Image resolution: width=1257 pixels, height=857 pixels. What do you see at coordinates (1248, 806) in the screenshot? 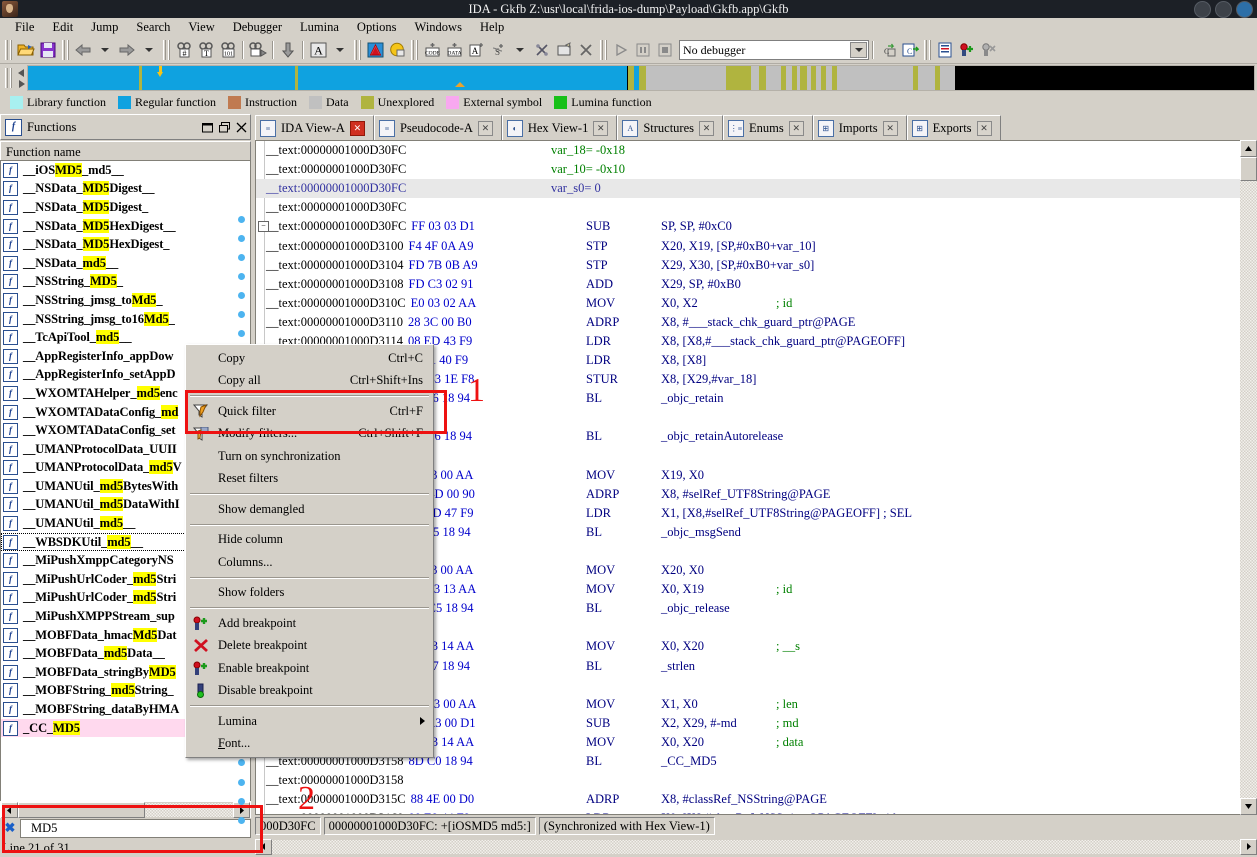
I see `vscroll-down-arrow` at bounding box center [1248, 806].